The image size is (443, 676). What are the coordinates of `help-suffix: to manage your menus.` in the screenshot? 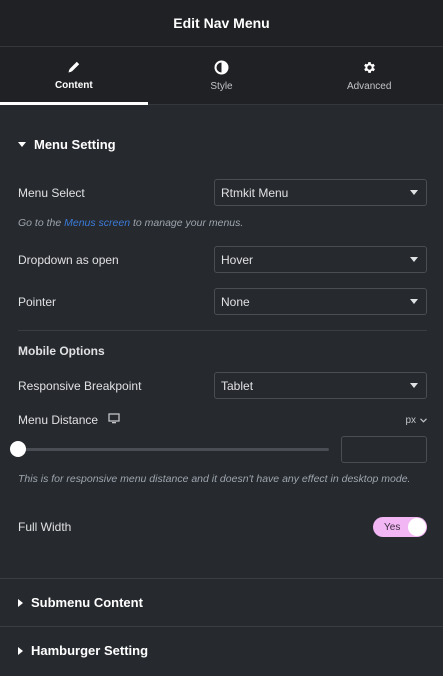 It's located at (187, 223).